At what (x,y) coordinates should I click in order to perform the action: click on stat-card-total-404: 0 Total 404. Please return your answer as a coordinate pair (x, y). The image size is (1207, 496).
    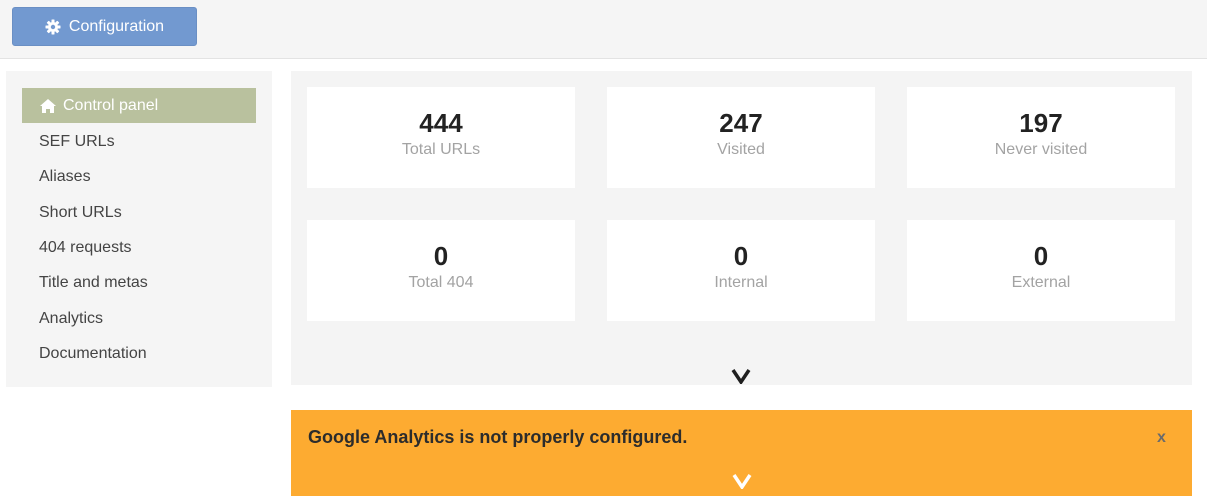
    Looking at the image, I should click on (441, 270).